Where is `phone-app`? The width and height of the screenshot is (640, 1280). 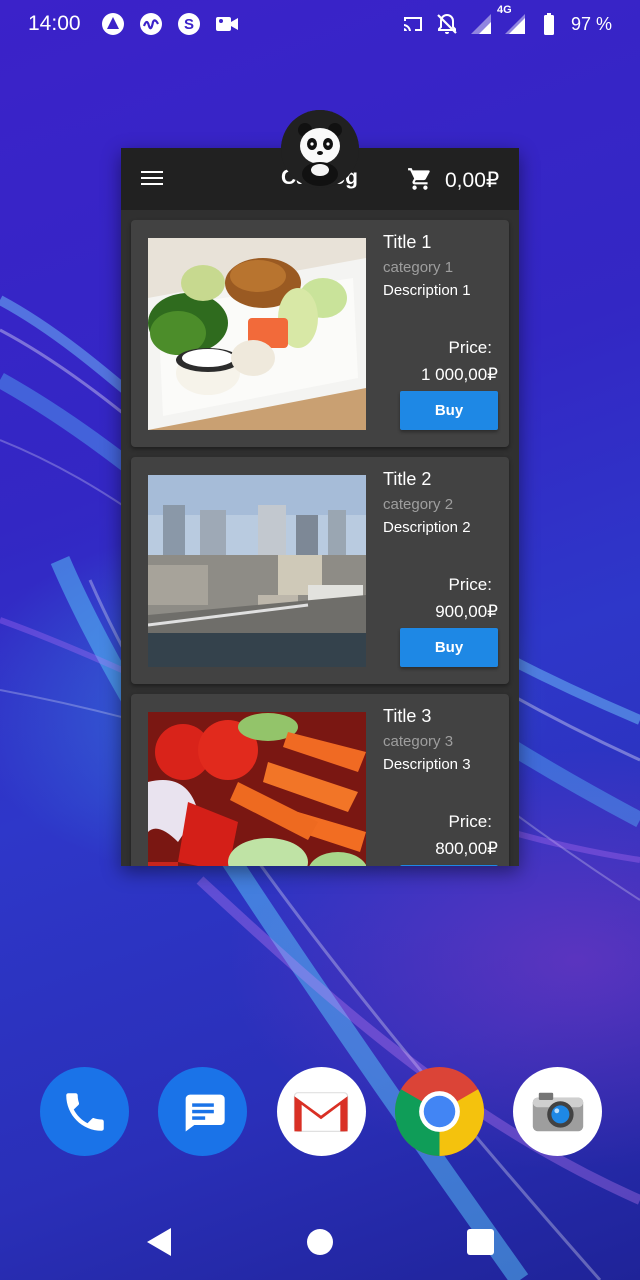
phone-app is located at coordinates (84, 1111).